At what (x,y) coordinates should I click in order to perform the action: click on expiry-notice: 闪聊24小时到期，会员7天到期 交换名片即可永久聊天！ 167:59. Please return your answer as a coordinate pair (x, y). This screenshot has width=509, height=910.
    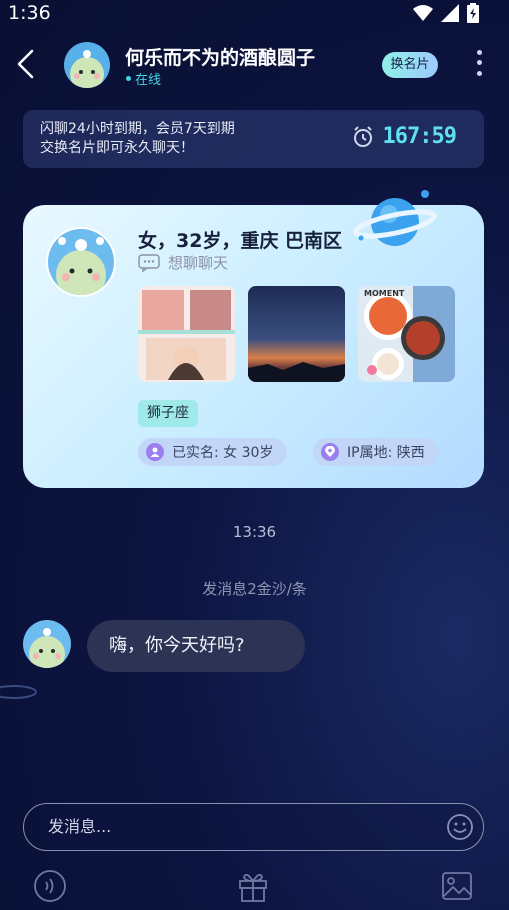
    Looking at the image, I should click on (253, 139).